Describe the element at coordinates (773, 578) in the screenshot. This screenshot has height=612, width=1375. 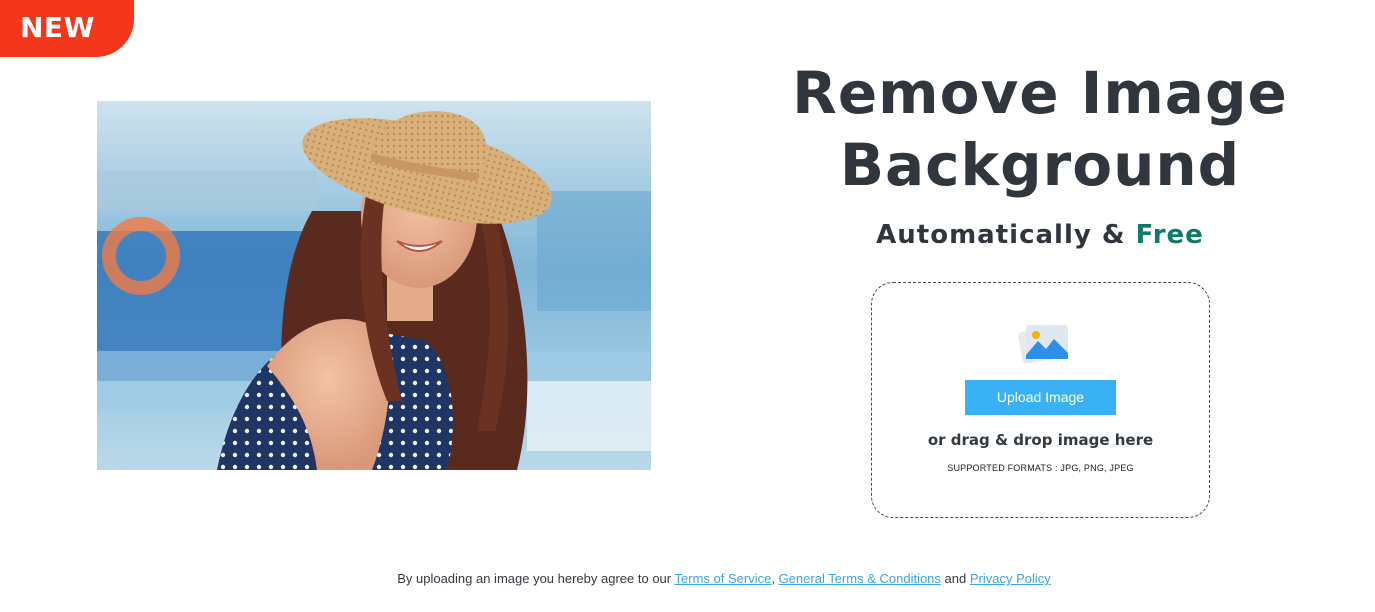
I see `legal-sep: ,` at that location.